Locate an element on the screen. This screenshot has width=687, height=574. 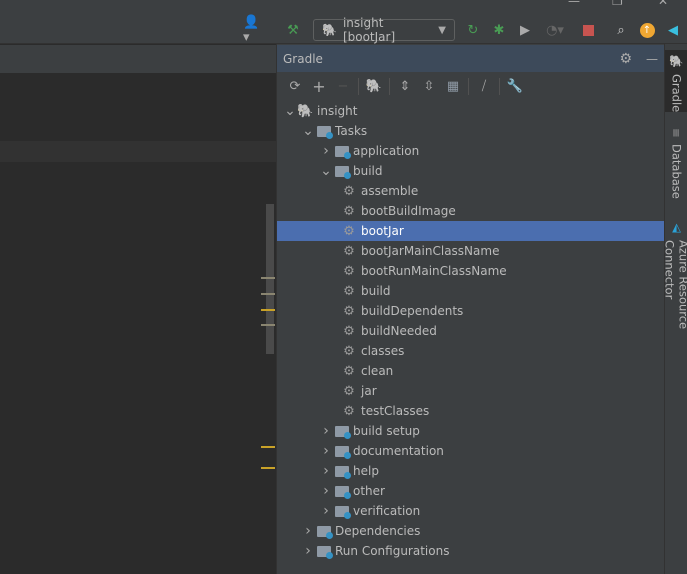
tab-label: Database is located at coordinates (676, 171).